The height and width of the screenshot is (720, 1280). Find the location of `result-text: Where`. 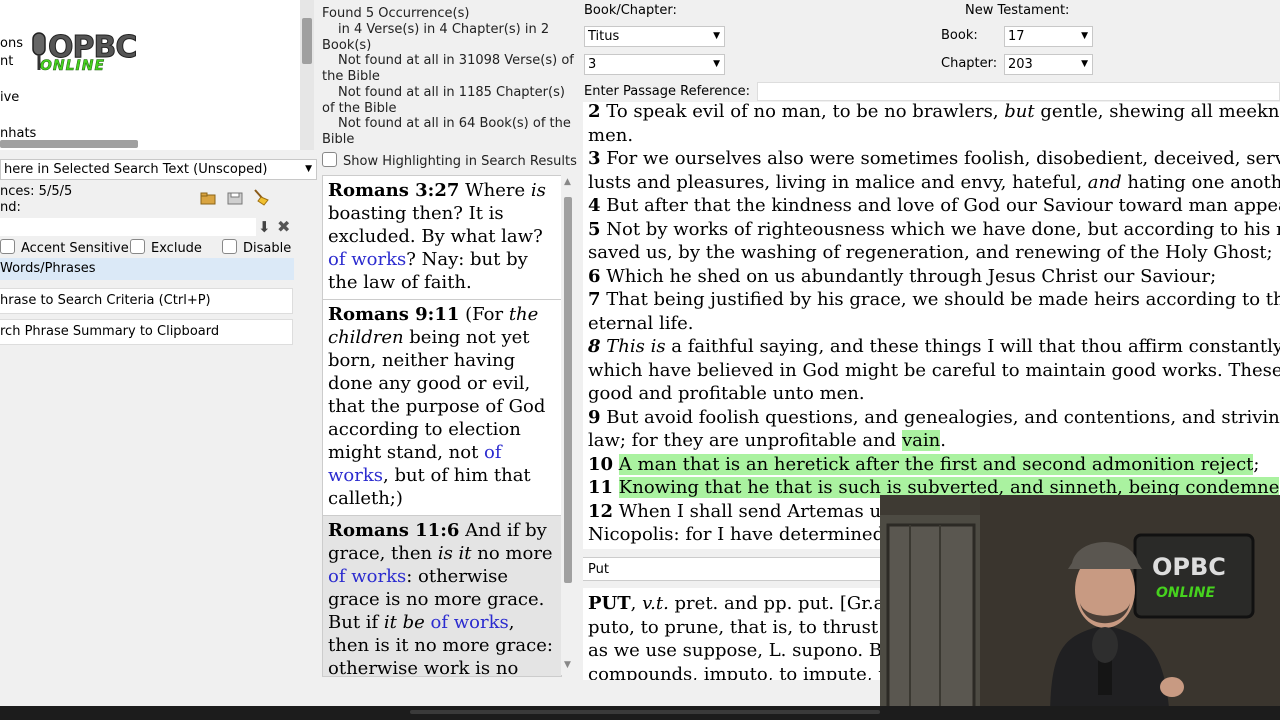

result-text: Where is located at coordinates (495, 190).